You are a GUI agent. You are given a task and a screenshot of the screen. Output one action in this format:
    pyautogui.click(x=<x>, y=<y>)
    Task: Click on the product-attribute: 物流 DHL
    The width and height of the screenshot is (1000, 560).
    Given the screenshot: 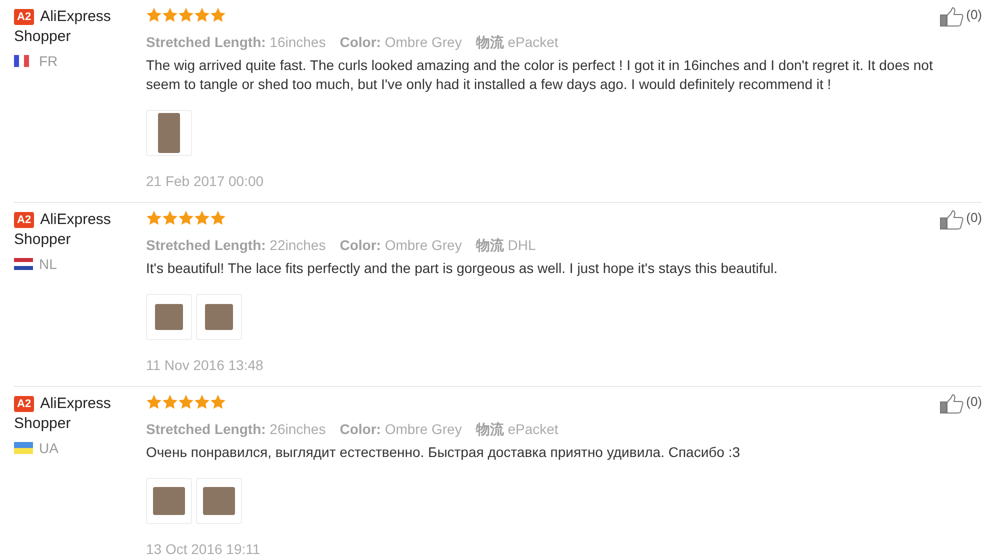 What is the action you would take?
    pyautogui.click(x=506, y=245)
    